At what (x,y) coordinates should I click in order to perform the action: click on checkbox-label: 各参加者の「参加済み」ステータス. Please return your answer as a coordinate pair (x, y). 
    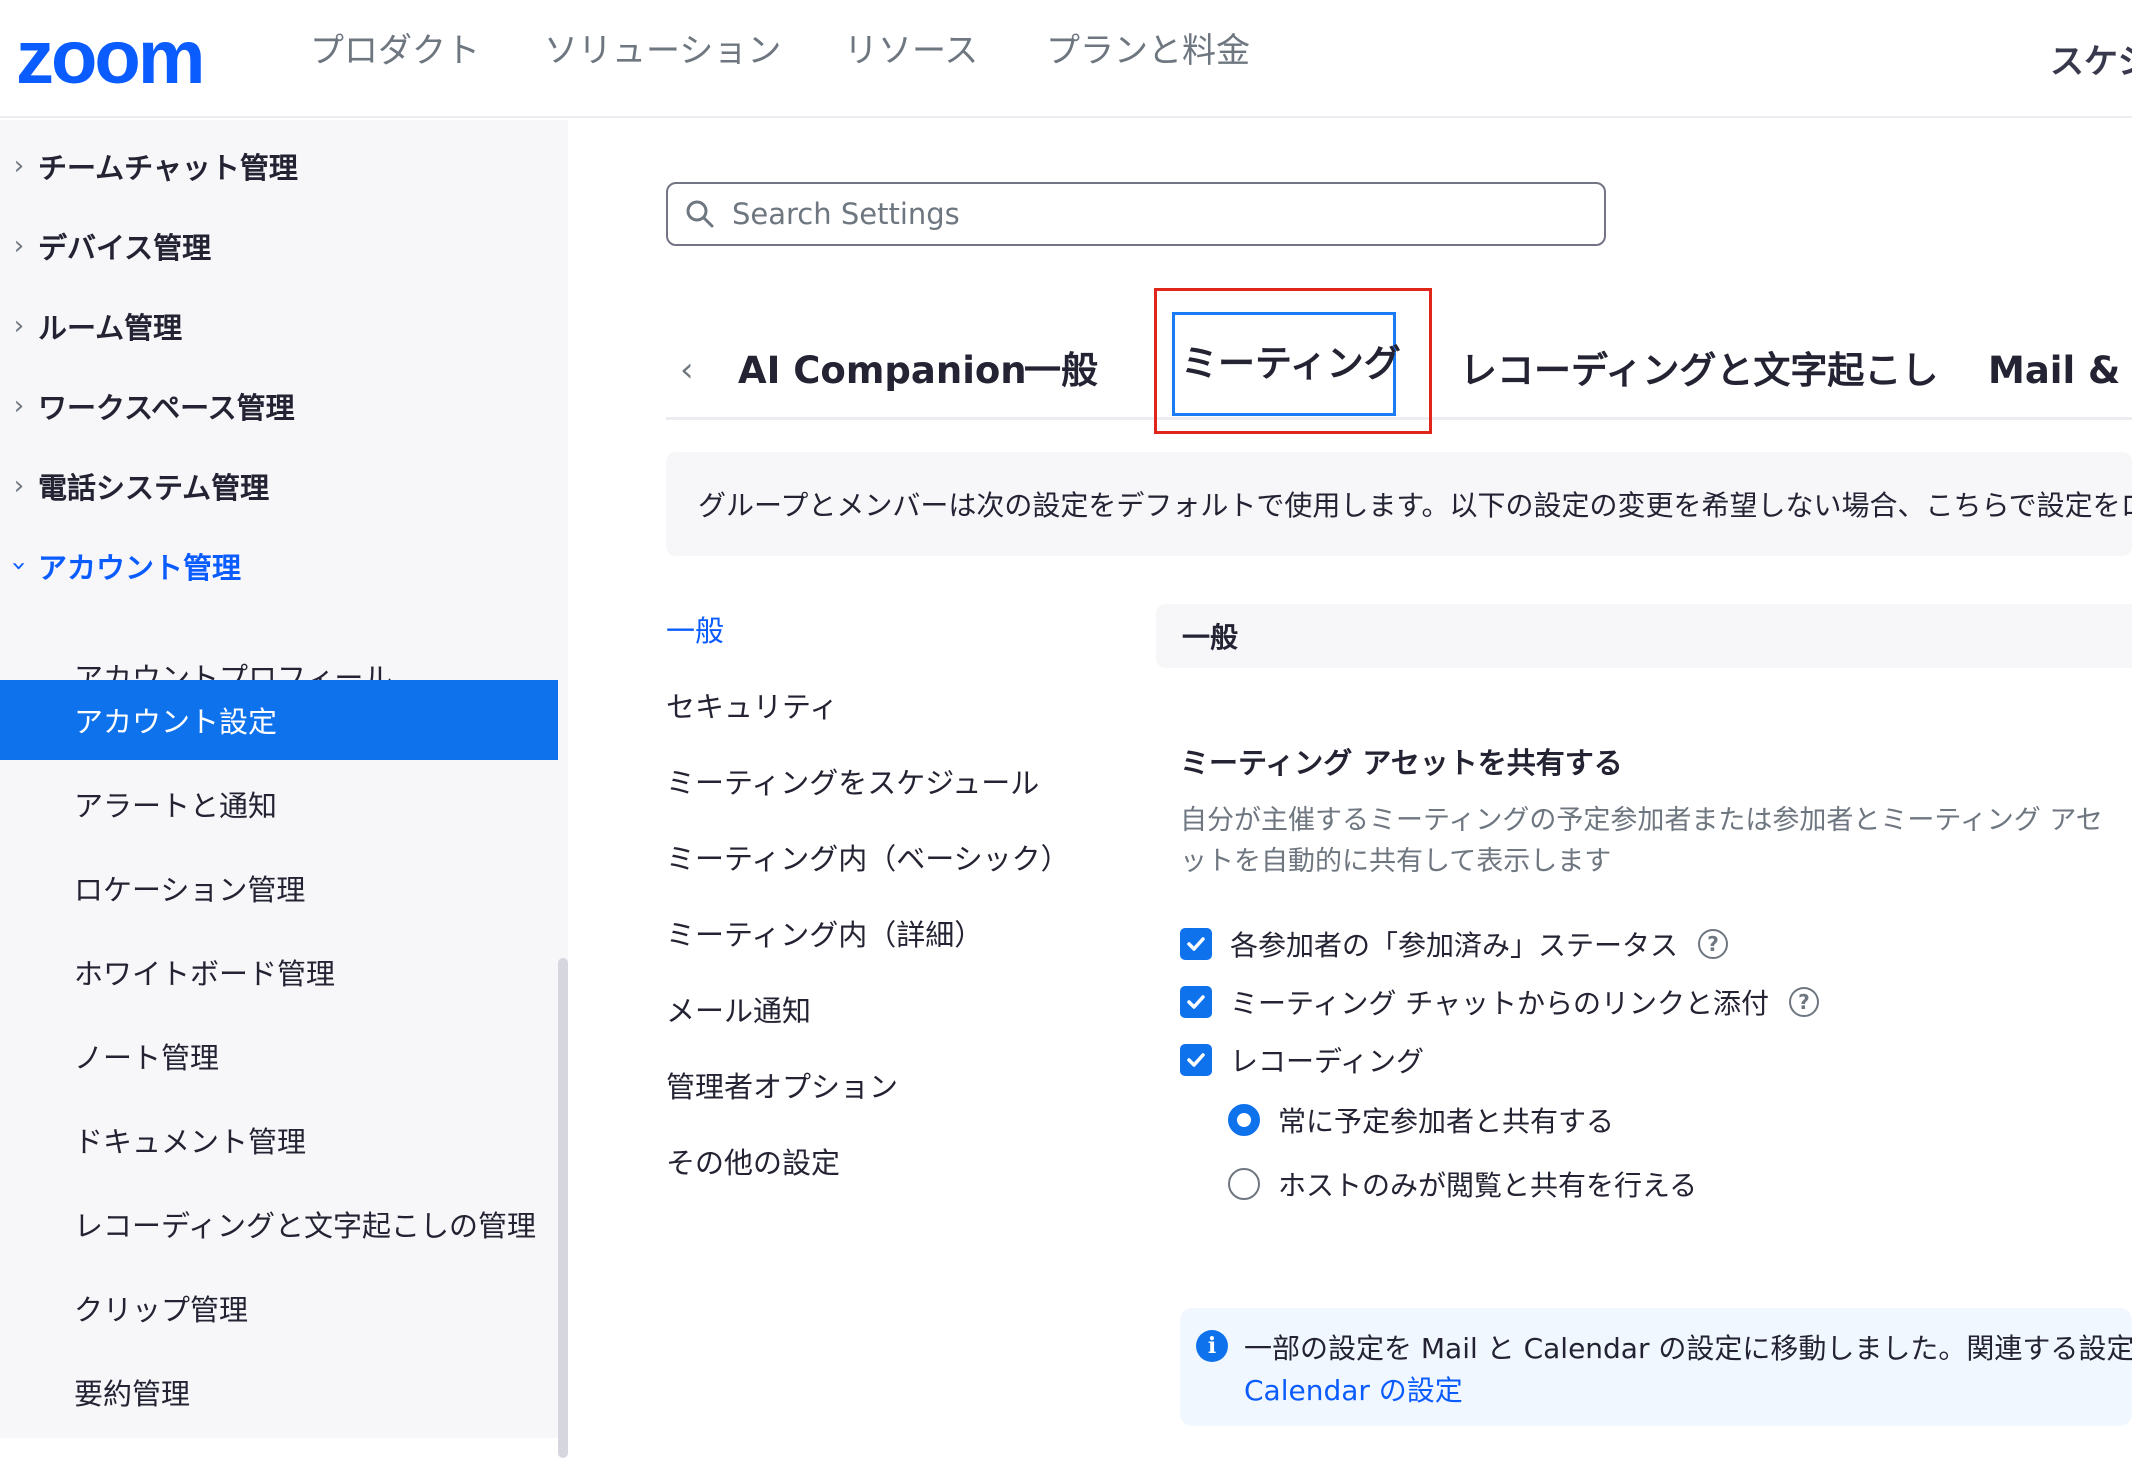
    Looking at the image, I should click on (1454, 945).